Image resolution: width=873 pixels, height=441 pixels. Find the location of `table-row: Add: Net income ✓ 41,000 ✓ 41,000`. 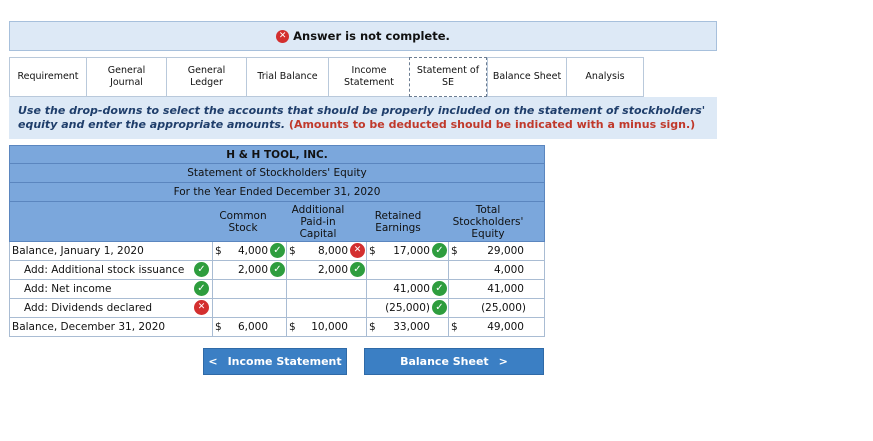

table-row: Add: Net income ✓ 41,000 ✓ 41,000 is located at coordinates (277, 289).